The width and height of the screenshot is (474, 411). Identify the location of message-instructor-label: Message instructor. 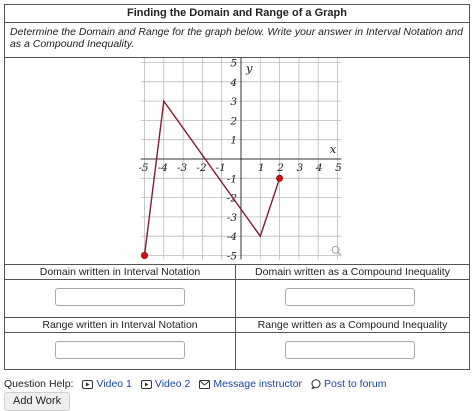
(258, 384).